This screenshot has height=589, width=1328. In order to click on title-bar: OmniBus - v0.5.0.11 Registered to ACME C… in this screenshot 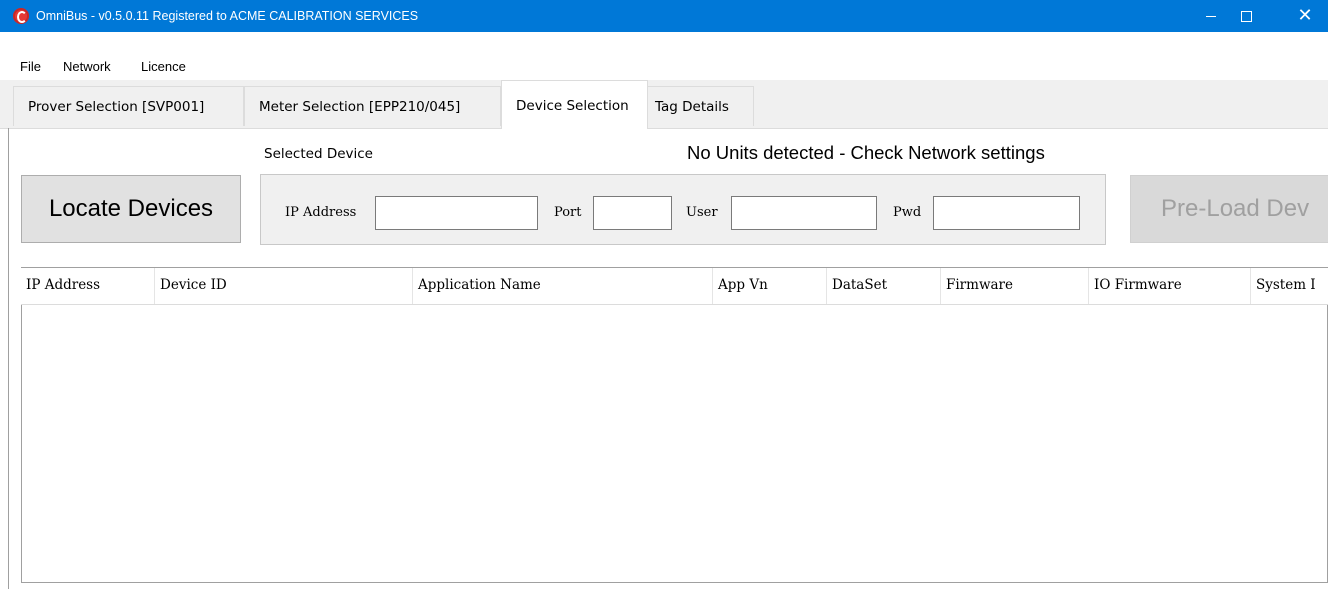, I will do `click(664, 16)`.